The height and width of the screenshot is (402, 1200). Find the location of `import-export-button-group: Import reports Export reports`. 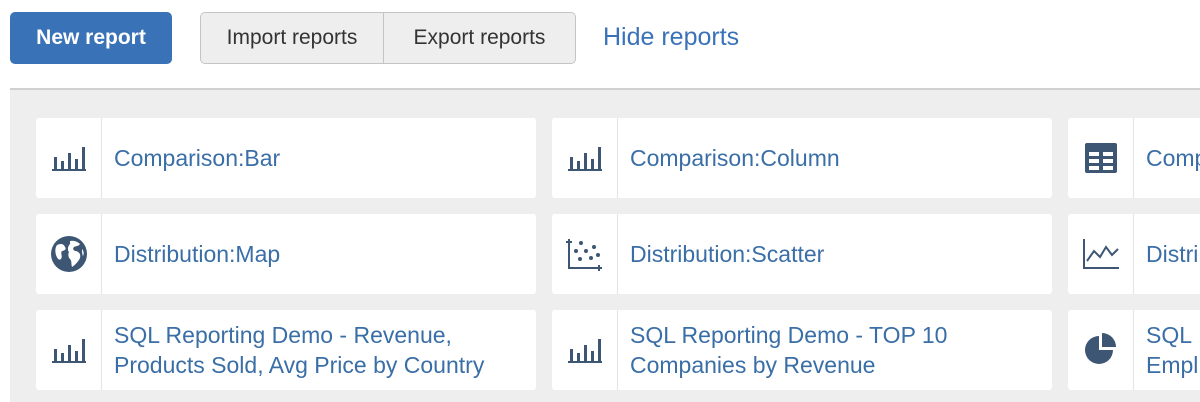

import-export-button-group: Import reports Export reports is located at coordinates (388, 38).